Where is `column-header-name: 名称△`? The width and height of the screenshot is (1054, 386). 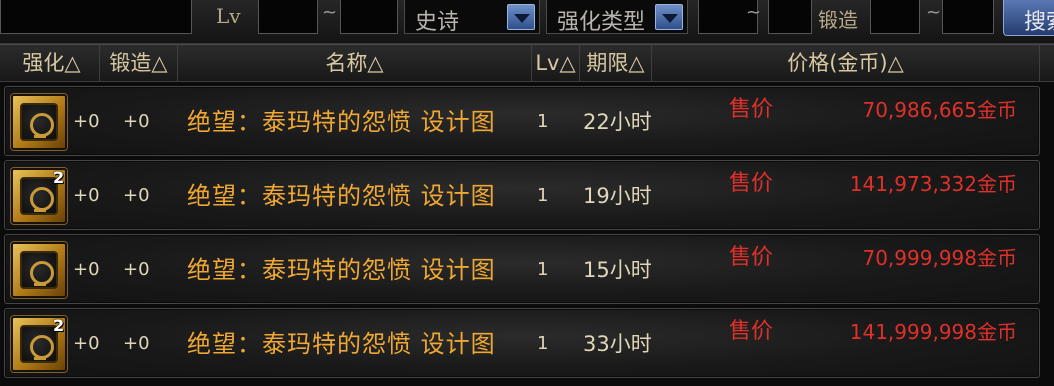
column-header-name: 名称△ is located at coordinates (355, 63).